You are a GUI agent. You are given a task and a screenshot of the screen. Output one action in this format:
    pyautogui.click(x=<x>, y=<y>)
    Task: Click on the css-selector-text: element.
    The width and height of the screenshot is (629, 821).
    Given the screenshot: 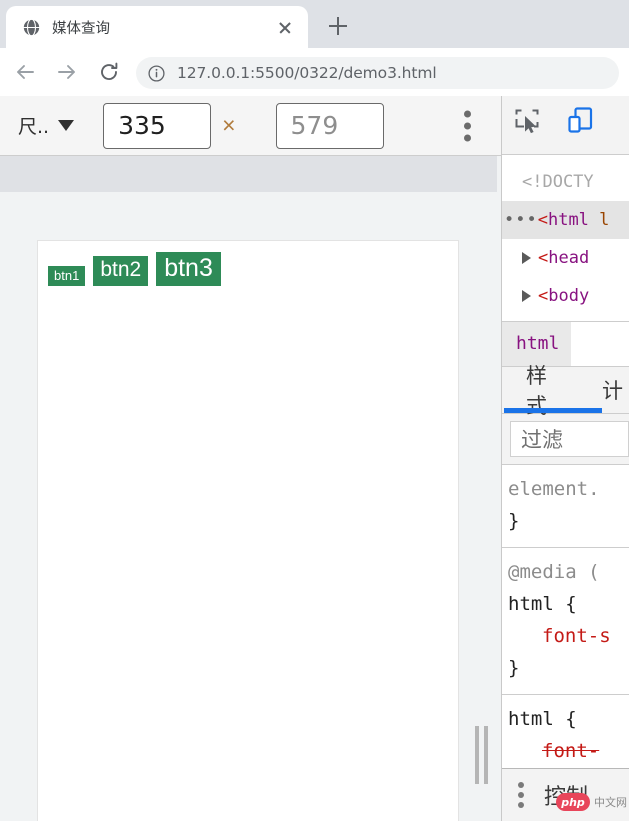 What is the action you would take?
    pyautogui.click(x=554, y=489)
    